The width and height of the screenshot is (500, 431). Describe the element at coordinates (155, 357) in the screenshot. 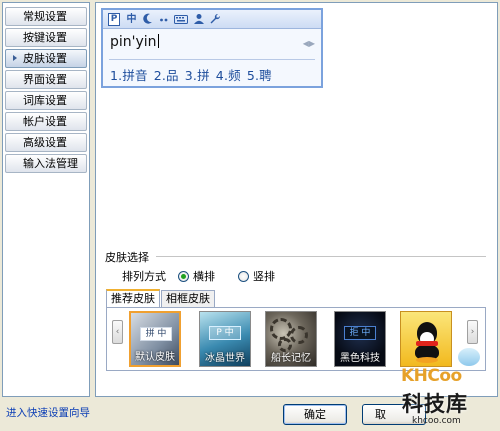

I see `skin-name: 默认皮肤` at that location.